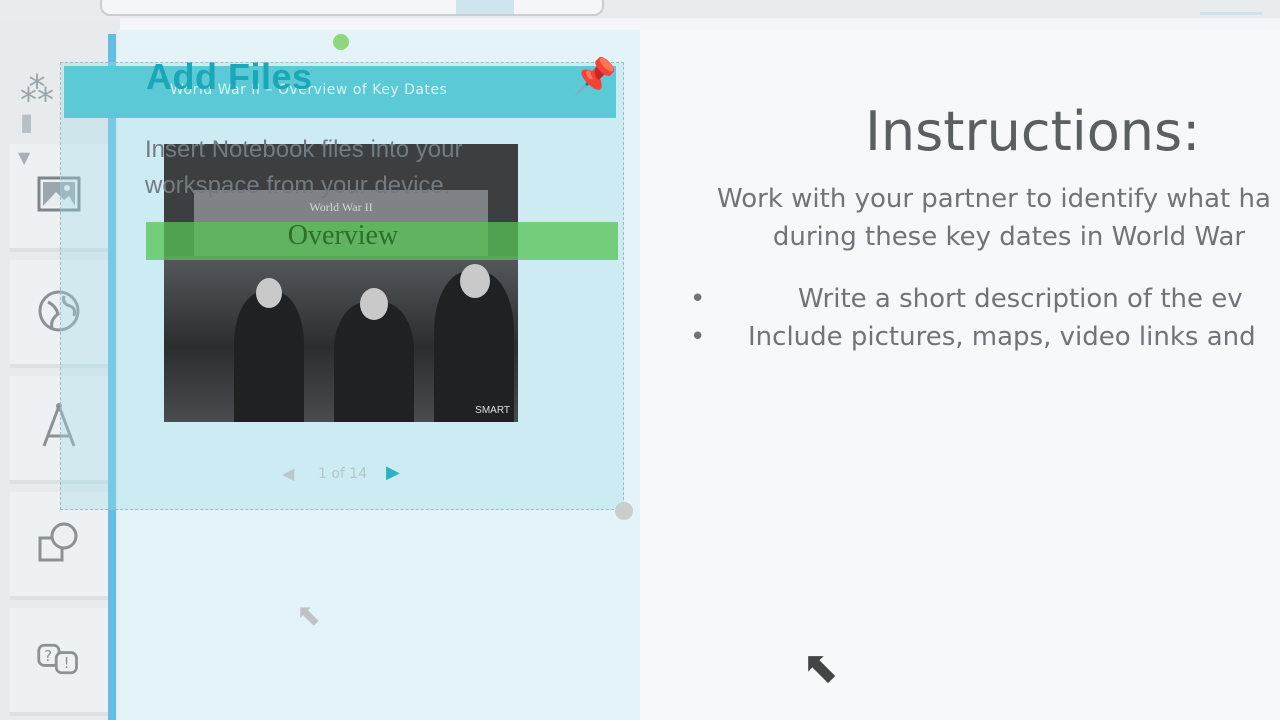 The height and width of the screenshot is (720, 1280). What do you see at coordinates (1009, 237) in the screenshot?
I see `instructions-line-2: during these key dates in World War` at bounding box center [1009, 237].